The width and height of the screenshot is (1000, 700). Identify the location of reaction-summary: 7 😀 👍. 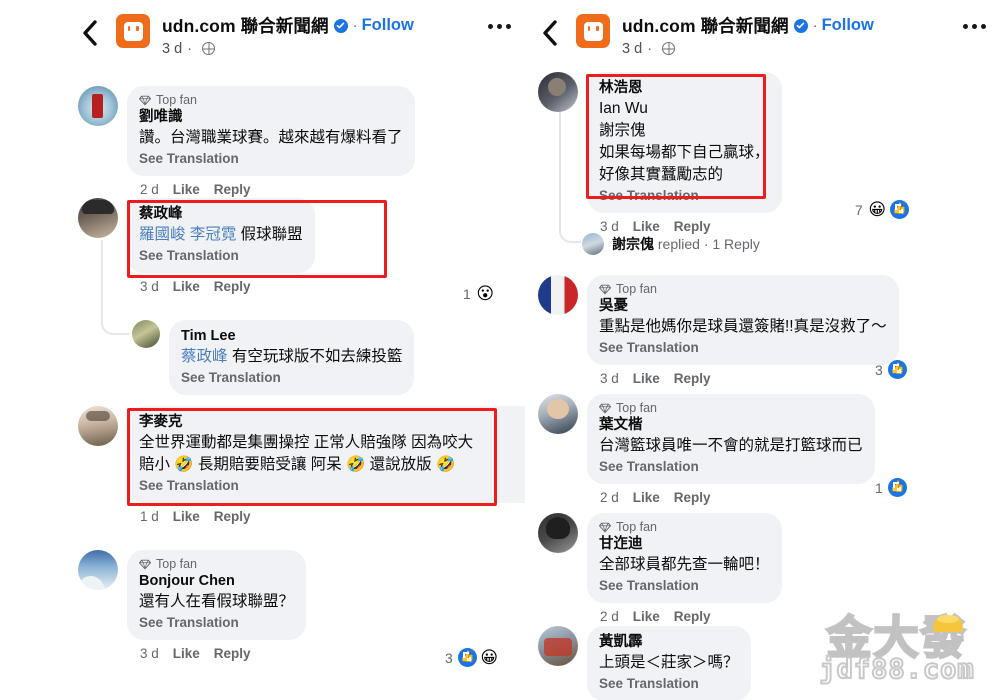
(882, 209).